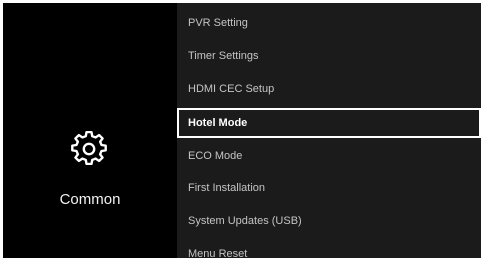  Describe the element at coordinates (329, 156) in the screenshot. I see `menu-item-eco-mode: ECO Mode` at that location.